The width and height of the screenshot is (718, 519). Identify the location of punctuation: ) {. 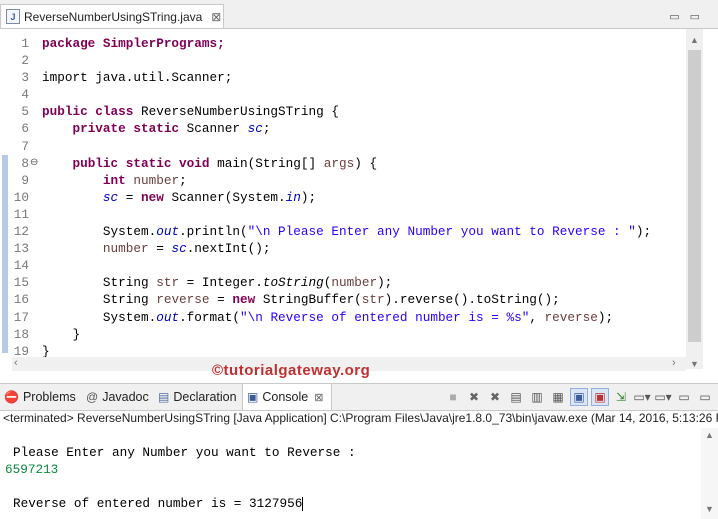
(366, 163).